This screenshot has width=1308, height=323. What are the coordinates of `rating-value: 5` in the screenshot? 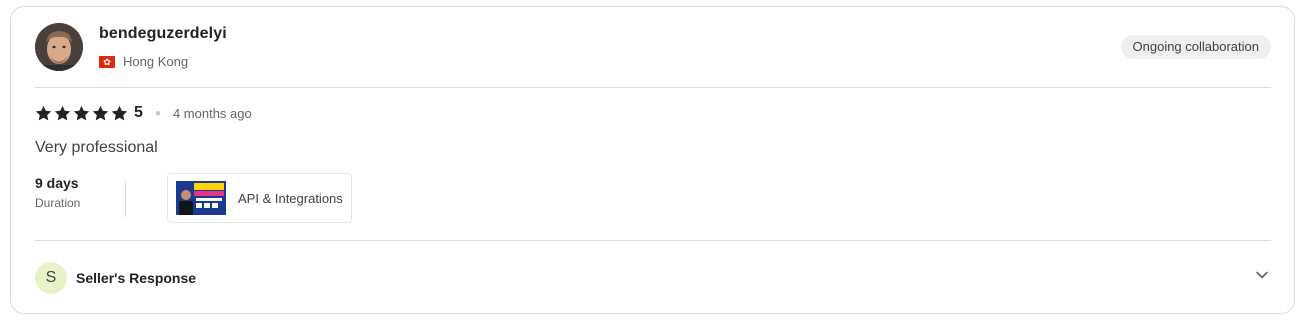 It's located at (138, 112).